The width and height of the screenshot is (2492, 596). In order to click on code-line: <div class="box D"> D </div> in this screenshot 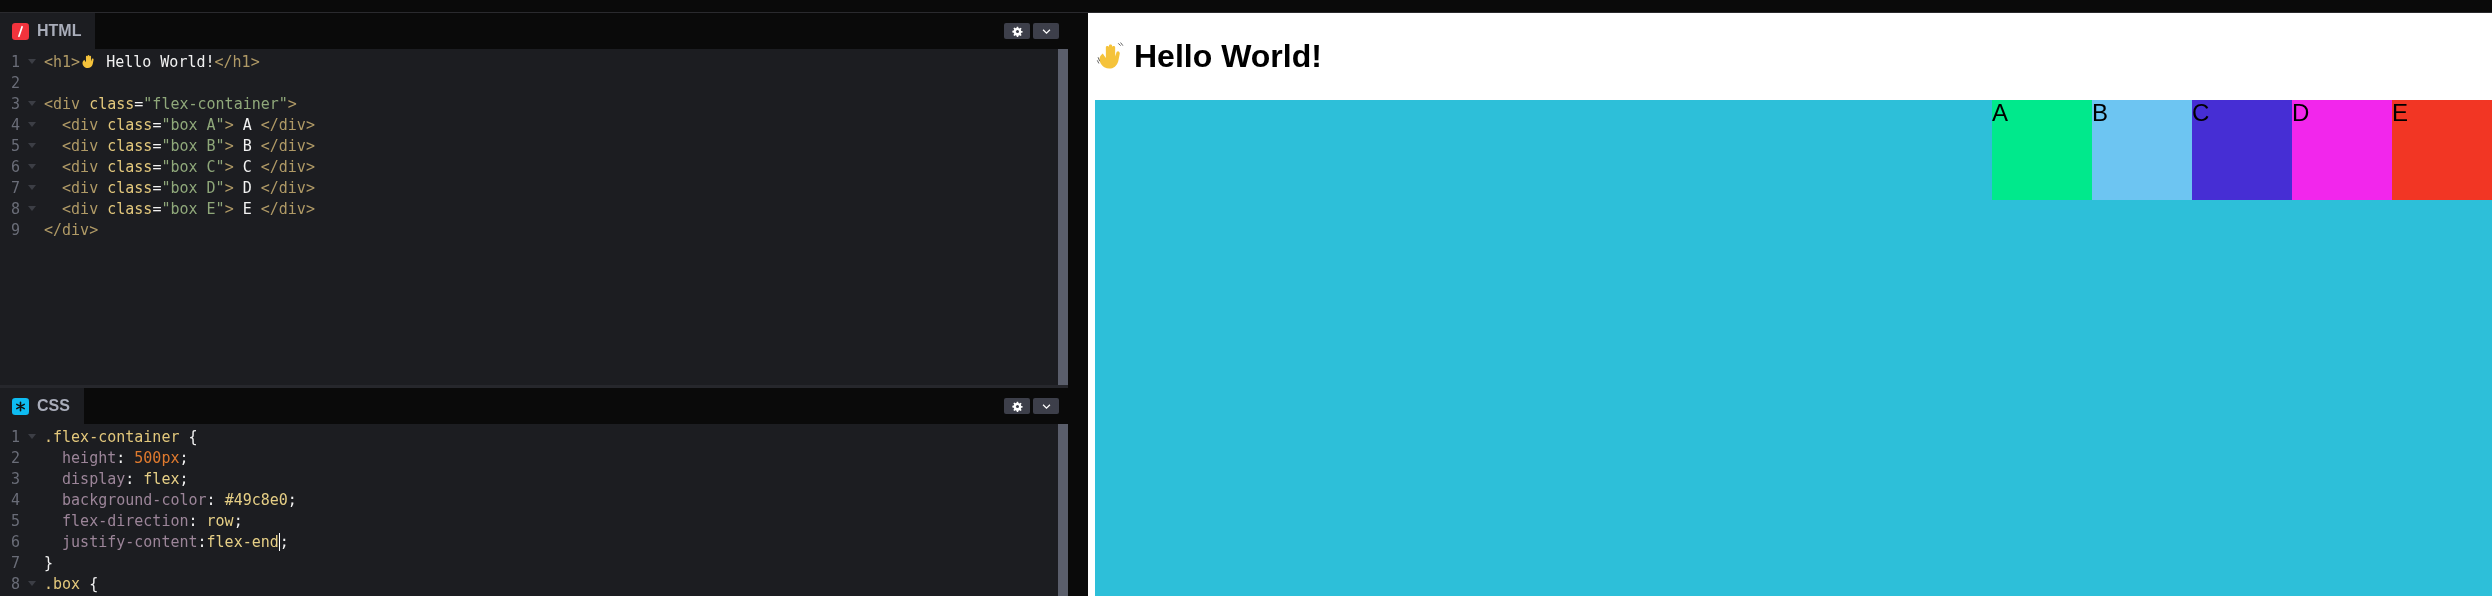, I will do `click(188, 187)`.